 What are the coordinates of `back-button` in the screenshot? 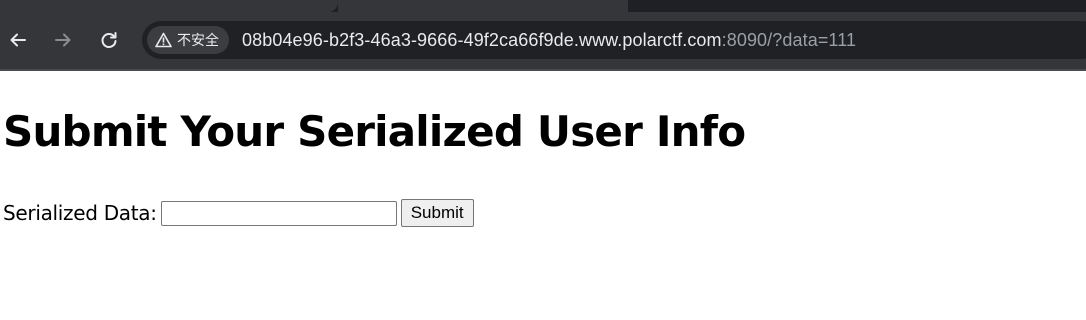 It's located at (18, 40).